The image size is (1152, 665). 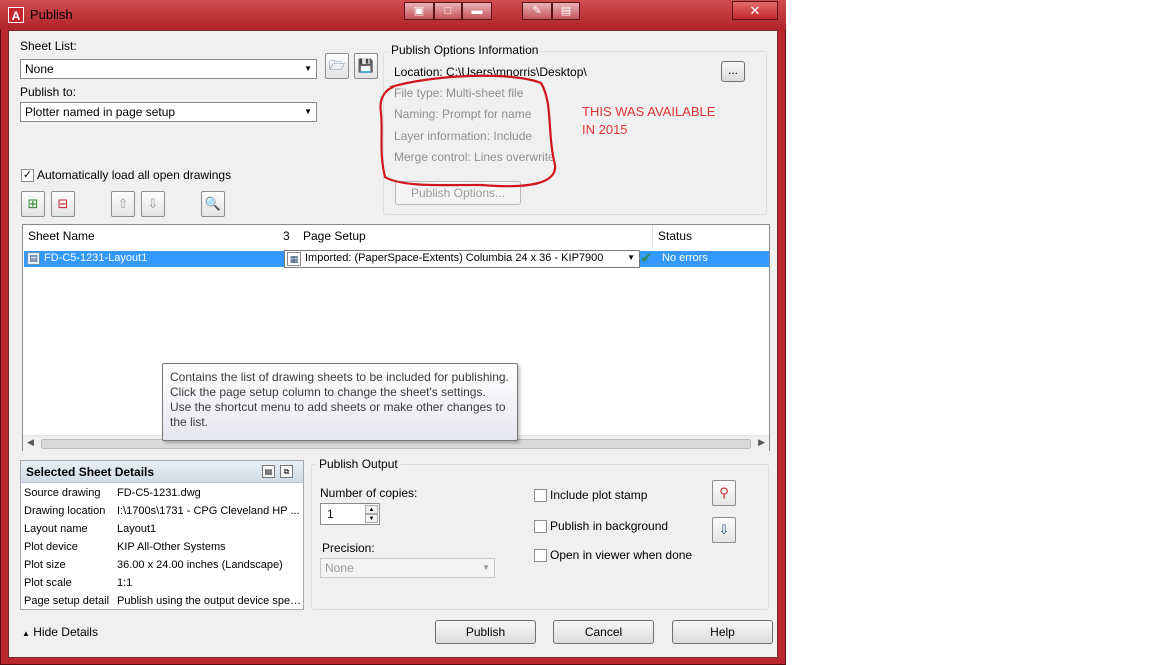 What do you see at coordinates (153, 204) in the screenshot?
I see `move-sheet-down-button: ⇩` at bounding box center [153, 204].